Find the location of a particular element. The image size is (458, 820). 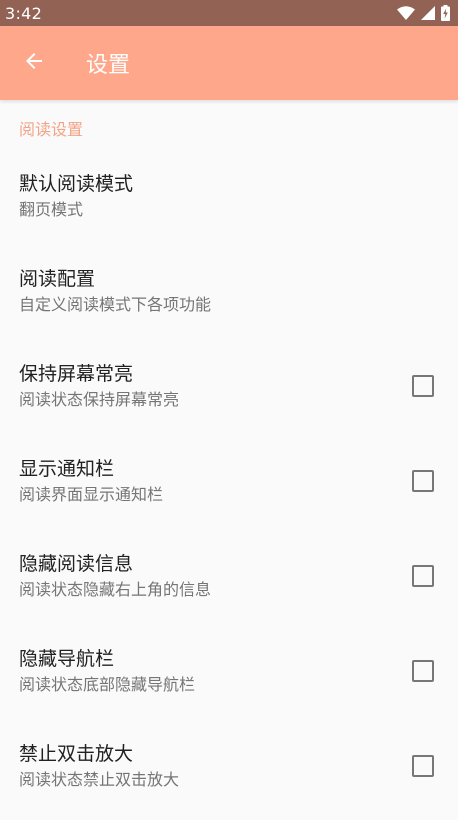

pref-show-notification-bar: 显示通知栏 阅读界面显示通知栏 is located at coordinates (229, 480).